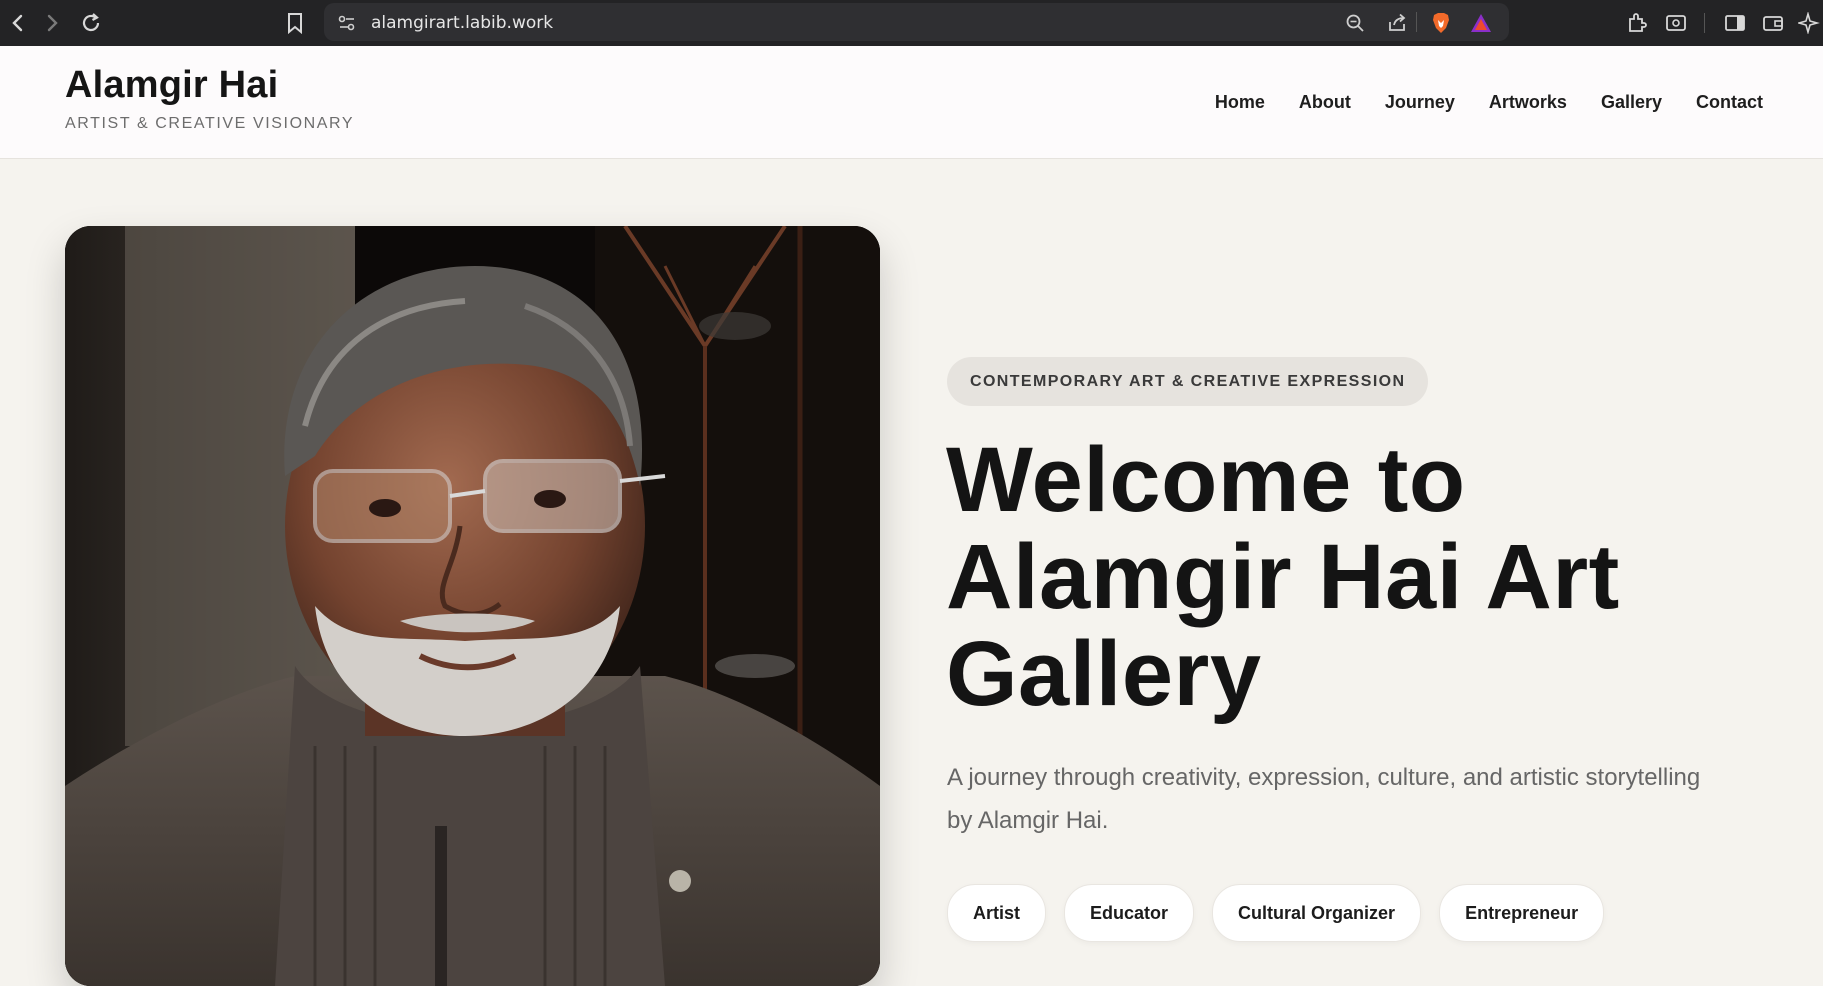  What do you see at coordinates (1676, 23) in the screenshot?
I see `reader-mode-icon` at bounding box center [1676, 23].